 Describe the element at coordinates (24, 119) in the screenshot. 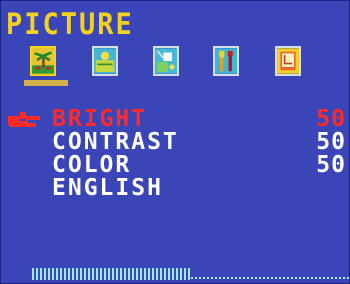

I see `pointing-hand-icon` at that location.